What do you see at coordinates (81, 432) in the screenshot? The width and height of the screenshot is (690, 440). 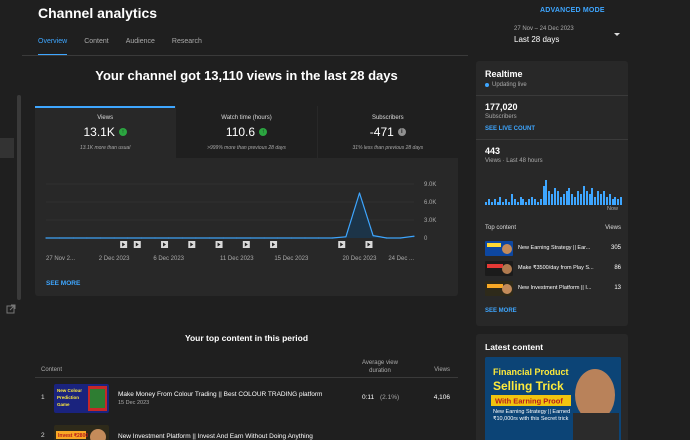 I see `video-thumbnail: Invest ₹2800` at bounding box center [81, 432].